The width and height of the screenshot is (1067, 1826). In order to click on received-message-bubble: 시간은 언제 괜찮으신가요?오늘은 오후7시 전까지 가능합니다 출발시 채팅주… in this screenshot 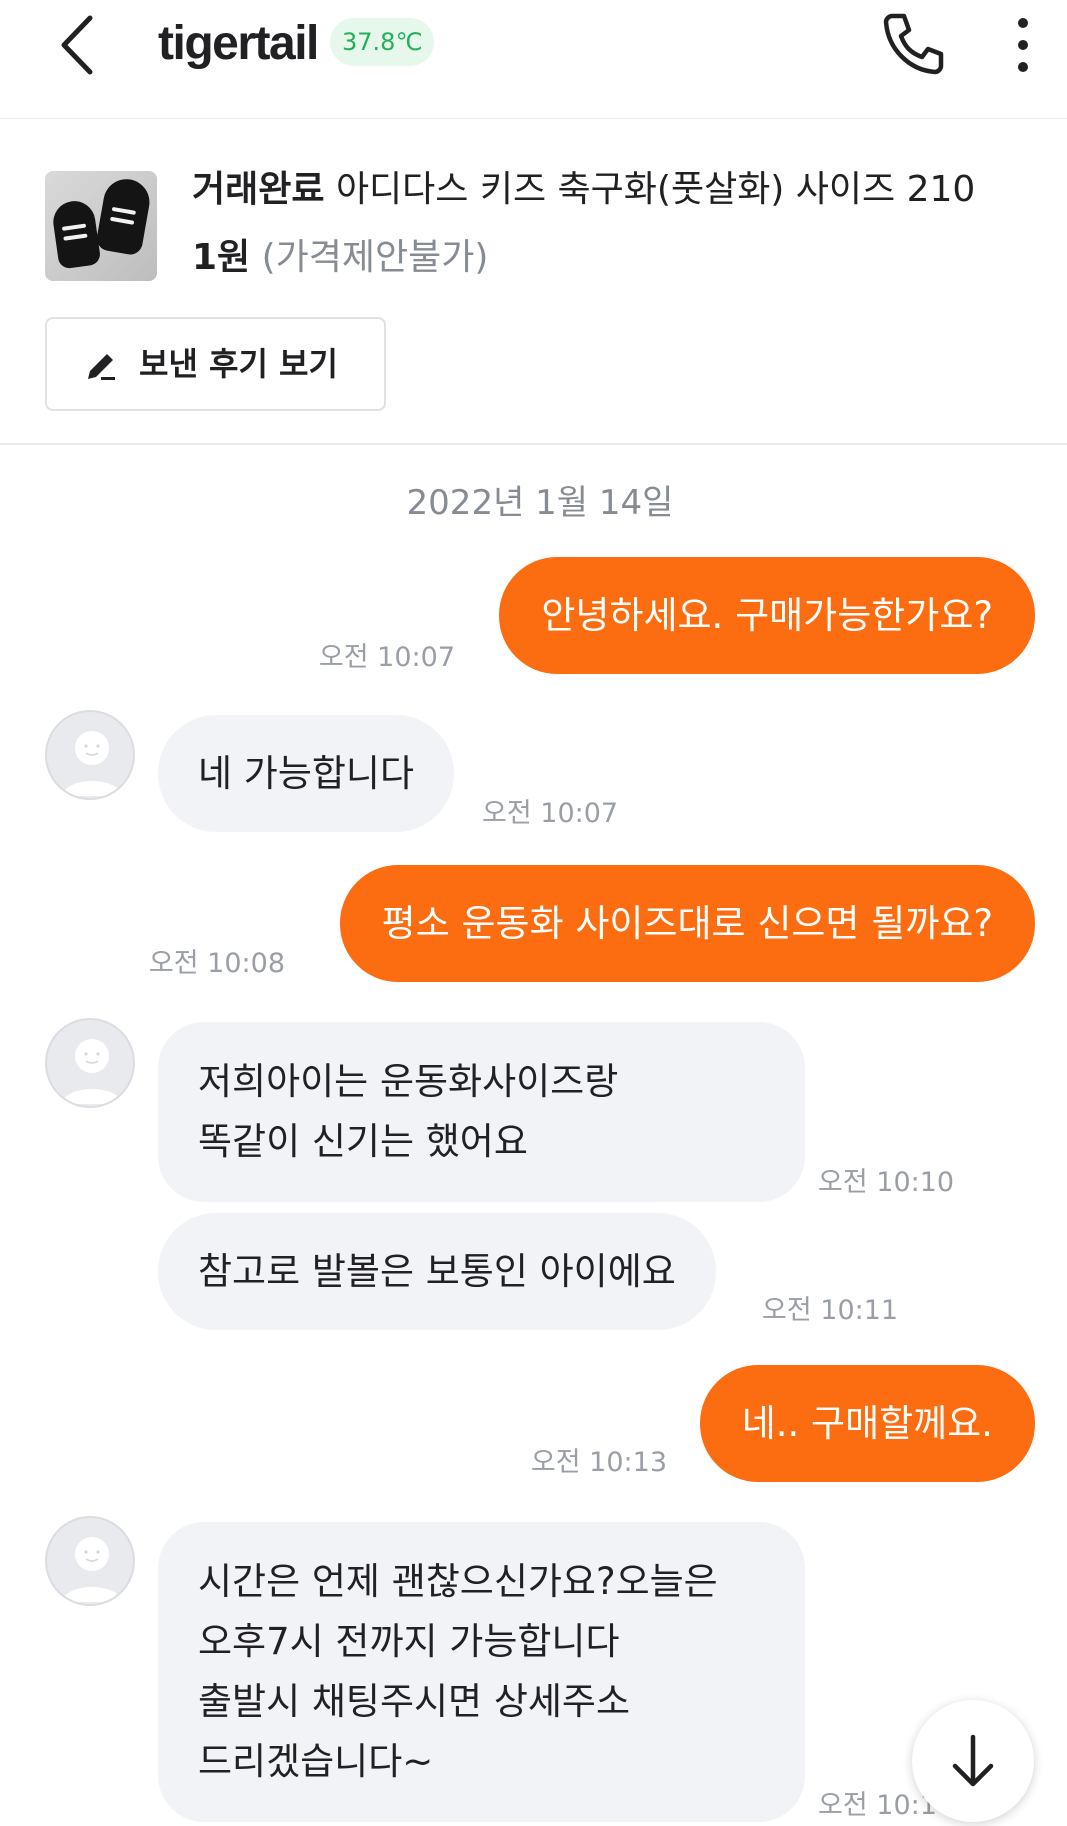, I will do `click(481, 1672)`.